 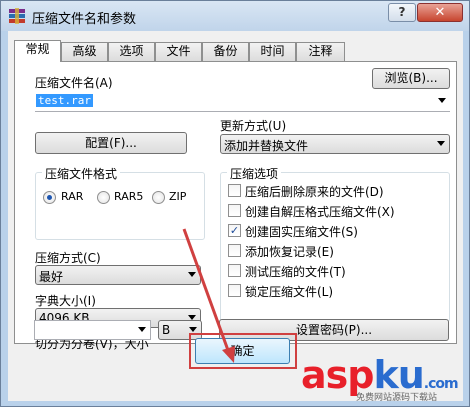 I want to click on tab-general: 常规, so click(x=37, y=51).